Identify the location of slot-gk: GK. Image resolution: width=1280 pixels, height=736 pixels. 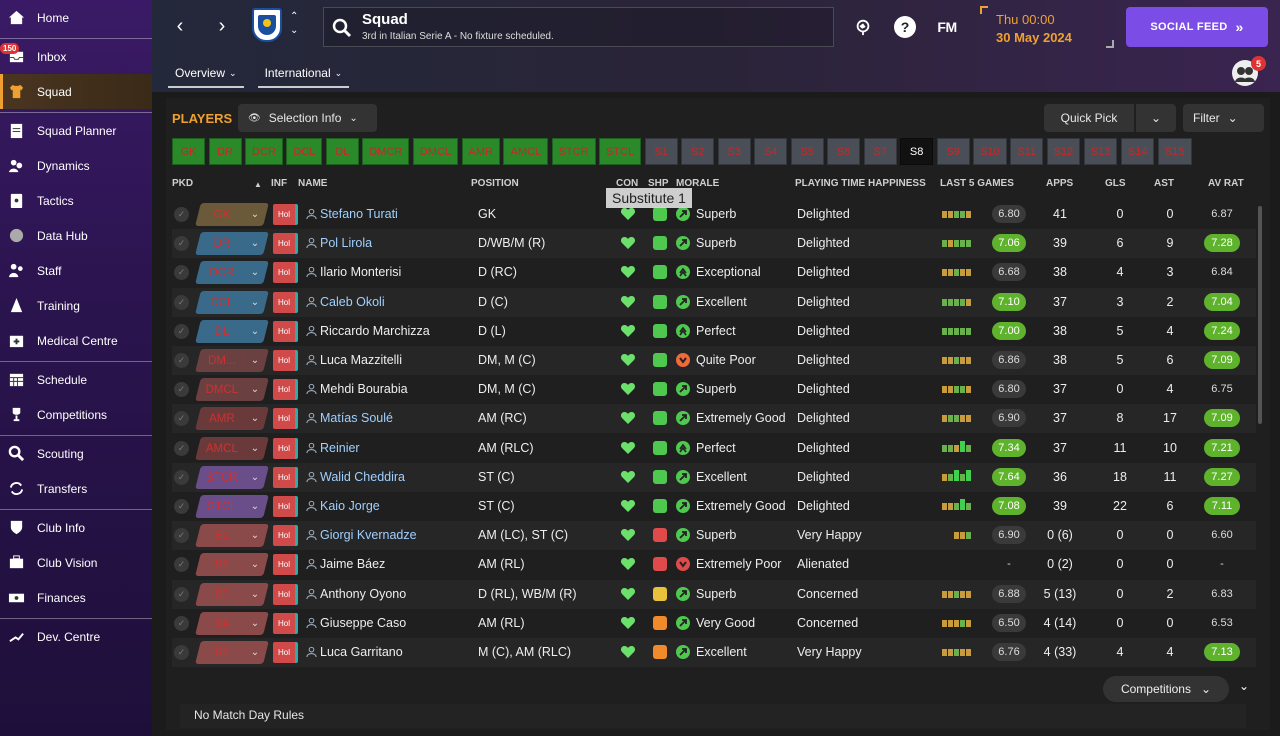
(188, 151).